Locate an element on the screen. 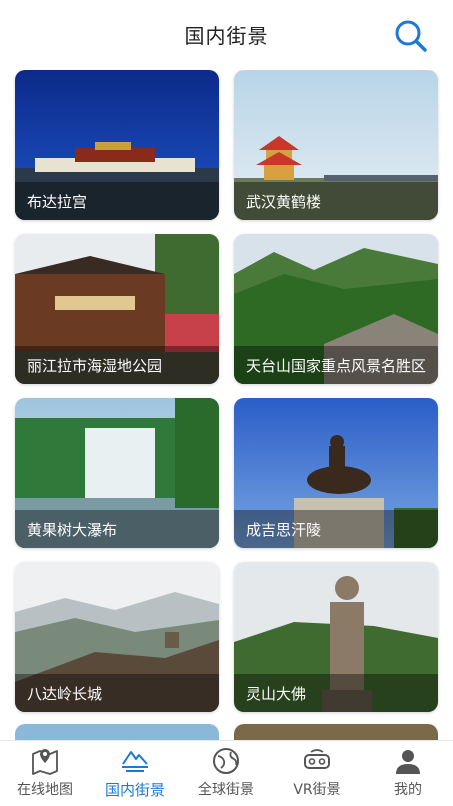 This screenshot has width=453, height=806. top-bar: 国内街景 is located at coordinates (226, 35).